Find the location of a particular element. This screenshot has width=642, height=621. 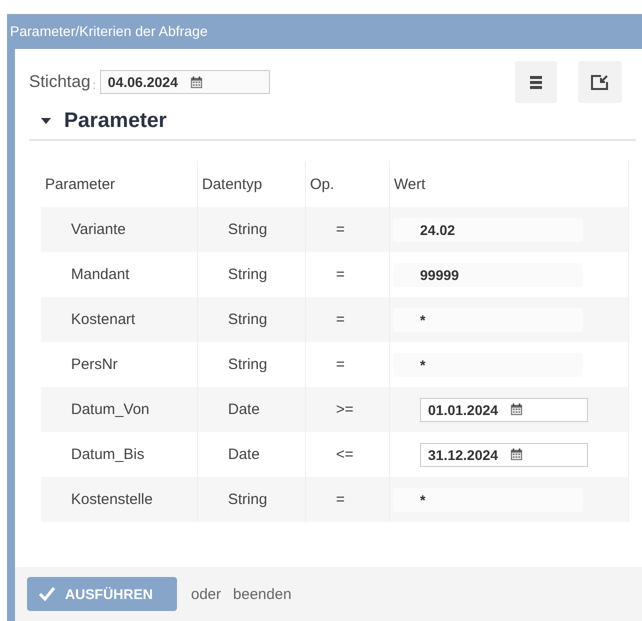

export-button is located at coordinates (600, 82).